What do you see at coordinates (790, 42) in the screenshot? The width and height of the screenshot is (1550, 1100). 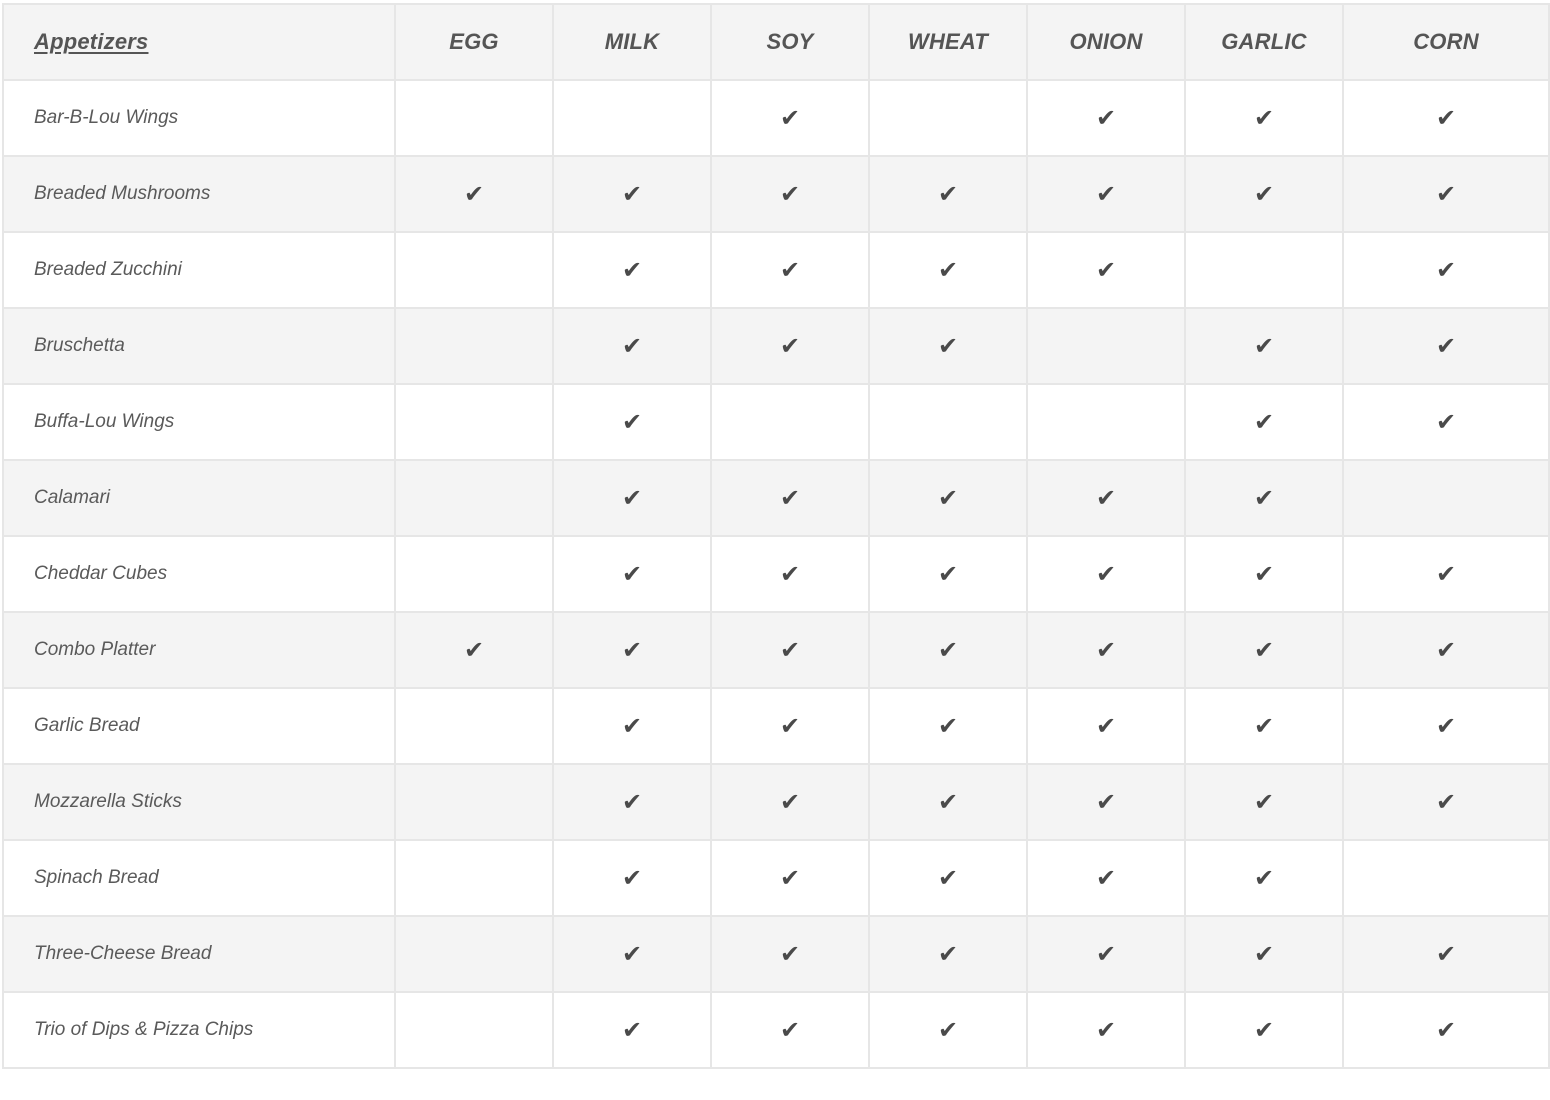 I see `allergen-header-soy: SOY` at bounding box center [790, 42].